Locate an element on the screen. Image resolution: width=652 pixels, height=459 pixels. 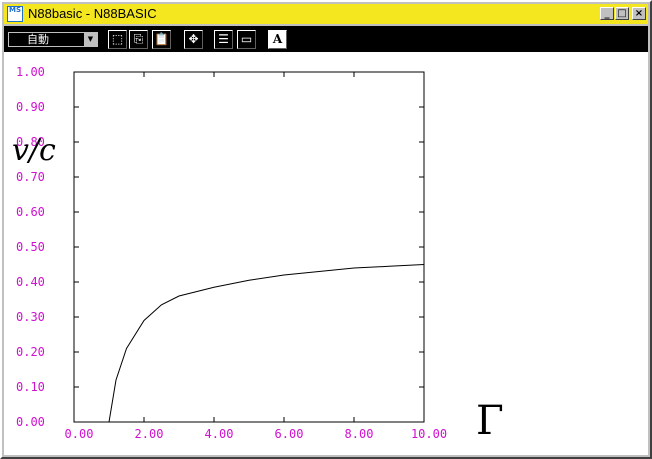
x-axis-label: Γ is located at coordinates (490, 421).